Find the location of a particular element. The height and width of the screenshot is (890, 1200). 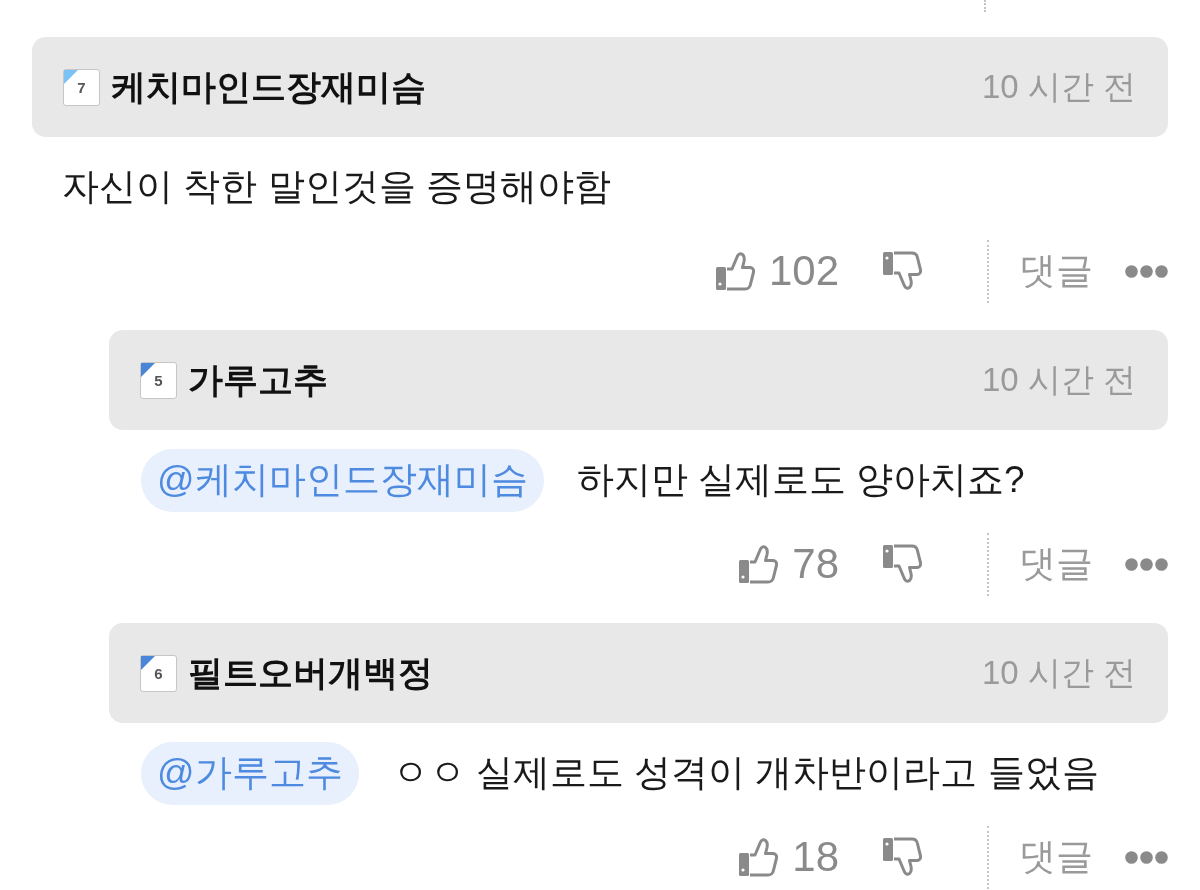

comment-text: ㅇㅇ 실제로도 성격이 개차반이라고 들었음 is located at coordinates (745, 773).